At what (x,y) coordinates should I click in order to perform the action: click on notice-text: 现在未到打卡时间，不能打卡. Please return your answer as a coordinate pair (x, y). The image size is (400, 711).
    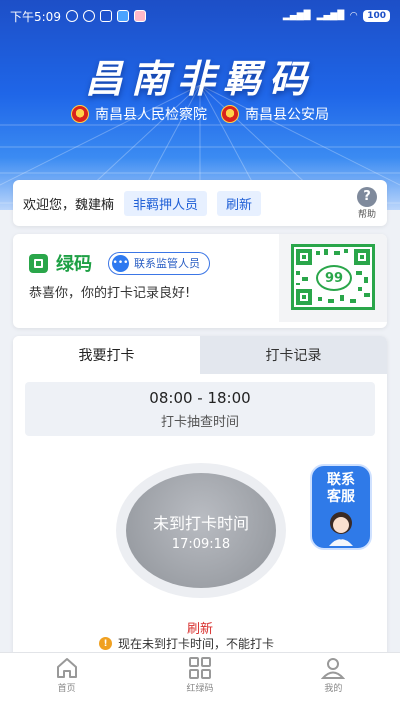
    Looking at the image, I should click on (196, 644).